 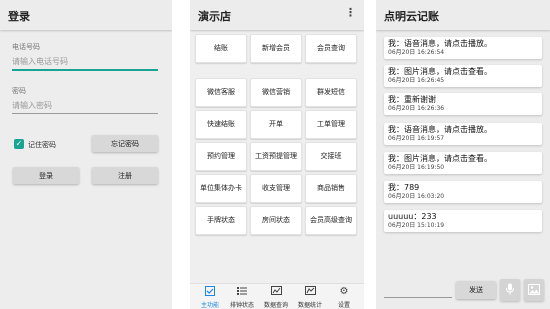 I want to click on login-button: 登录, so click(x=46, y=175).